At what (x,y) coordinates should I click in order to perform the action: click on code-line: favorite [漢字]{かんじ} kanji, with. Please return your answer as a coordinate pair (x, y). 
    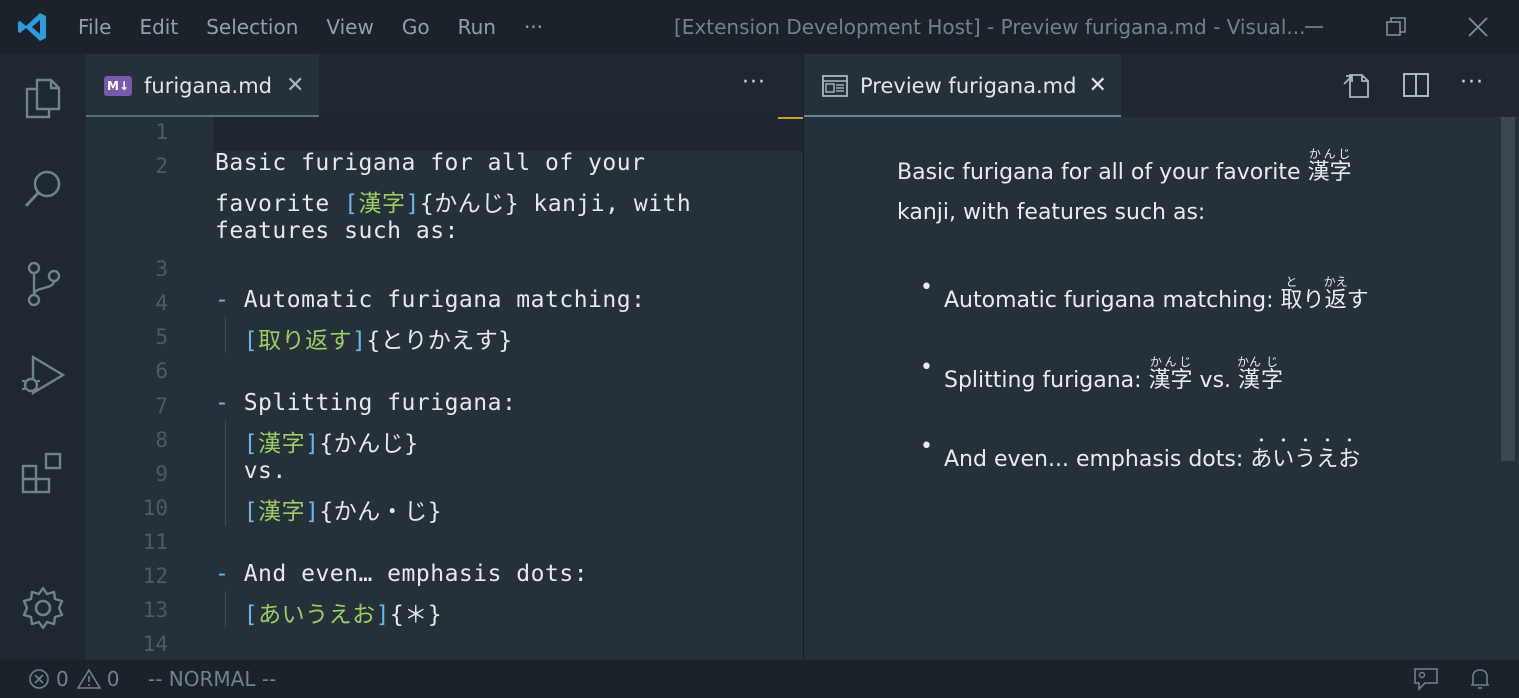
    Looking at the image, I should click on (453, 204).